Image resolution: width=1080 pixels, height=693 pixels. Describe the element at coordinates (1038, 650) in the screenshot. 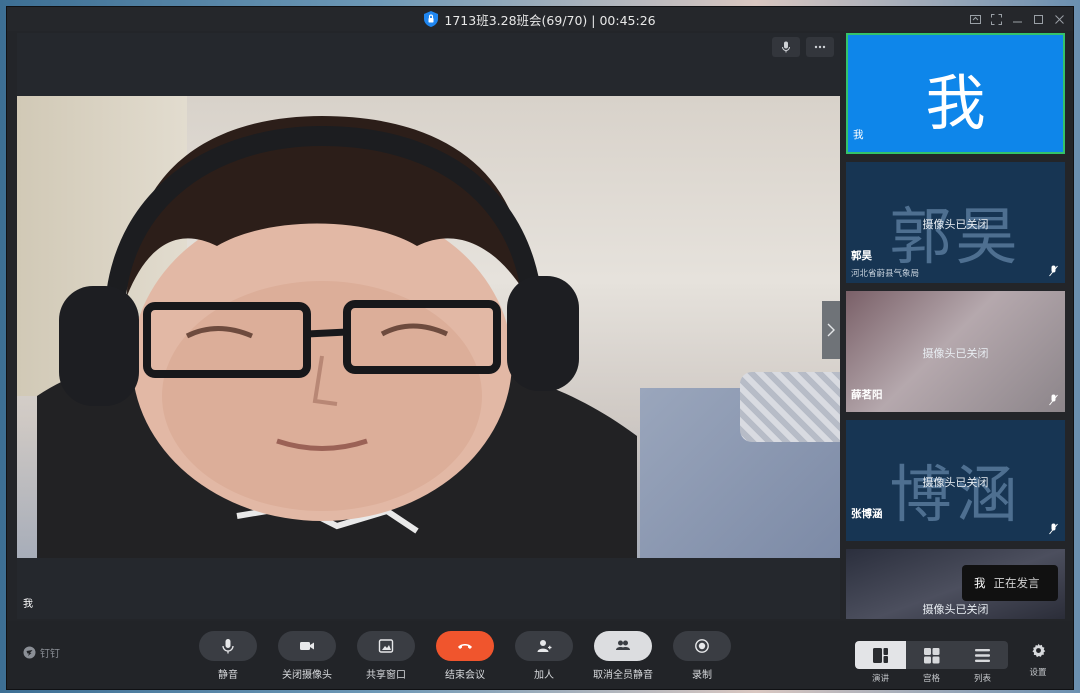

I see `gear-icon` at that location.